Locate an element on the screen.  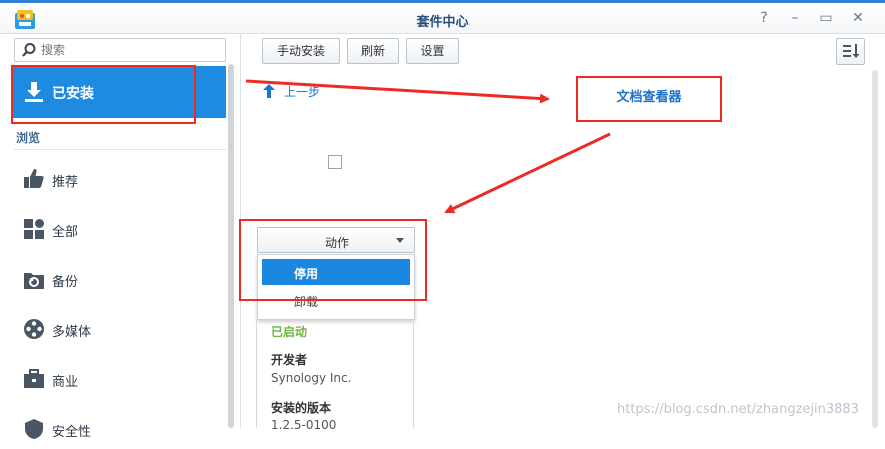
close-button: ✕ is located at coordinates (858, 18).